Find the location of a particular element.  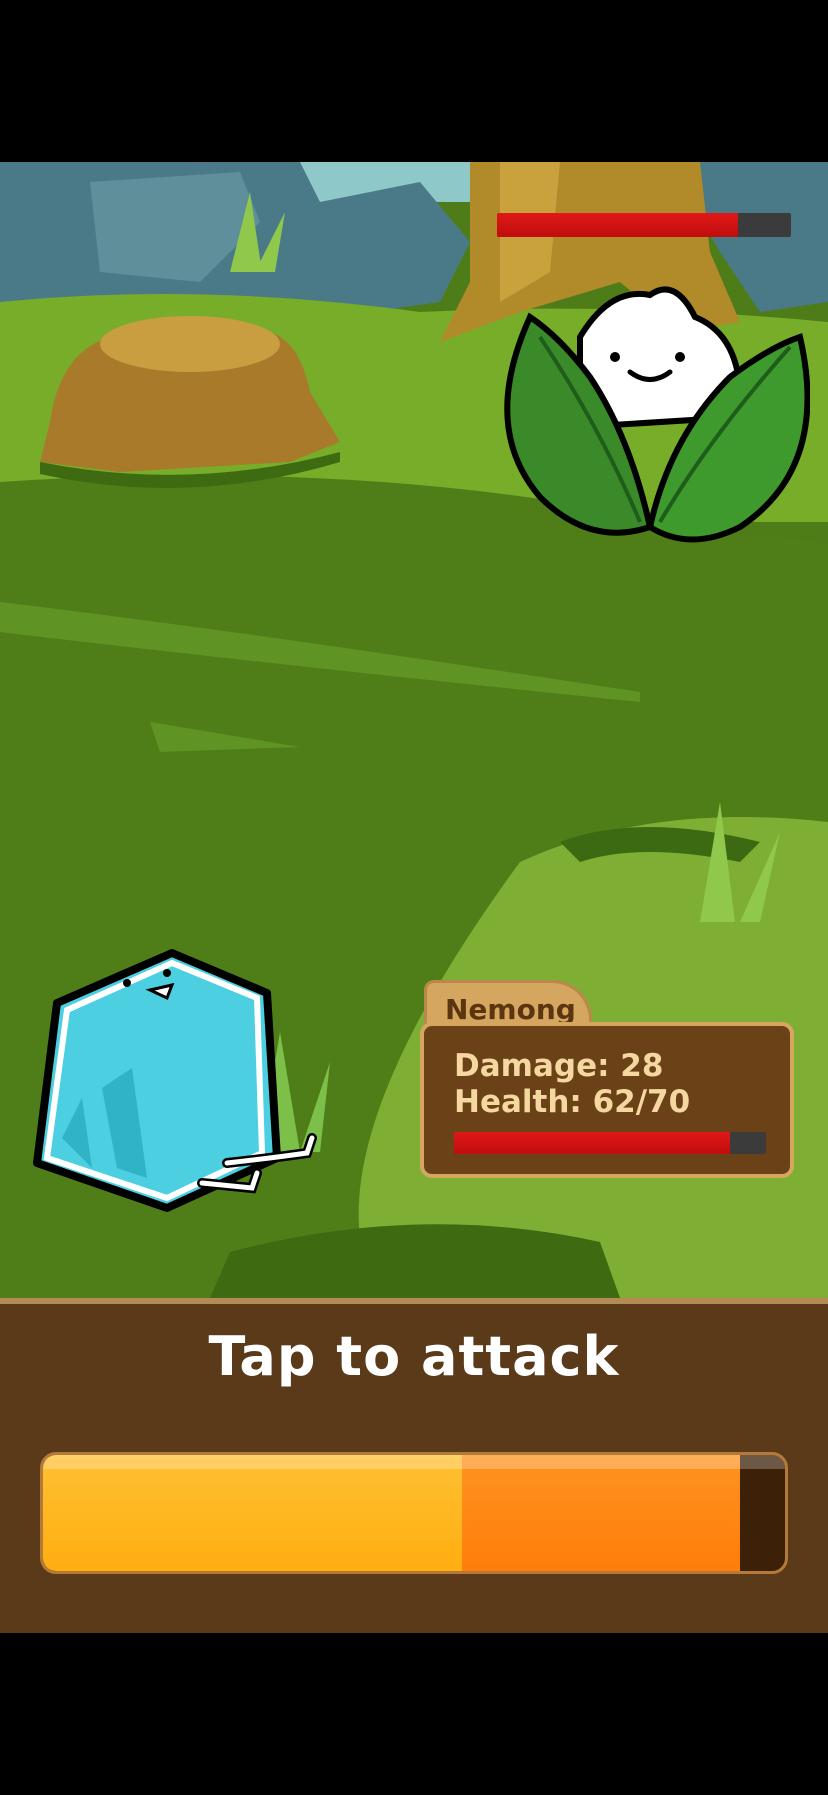

health-stat: Health: 62/70 is located at coordinates (572, 1102).